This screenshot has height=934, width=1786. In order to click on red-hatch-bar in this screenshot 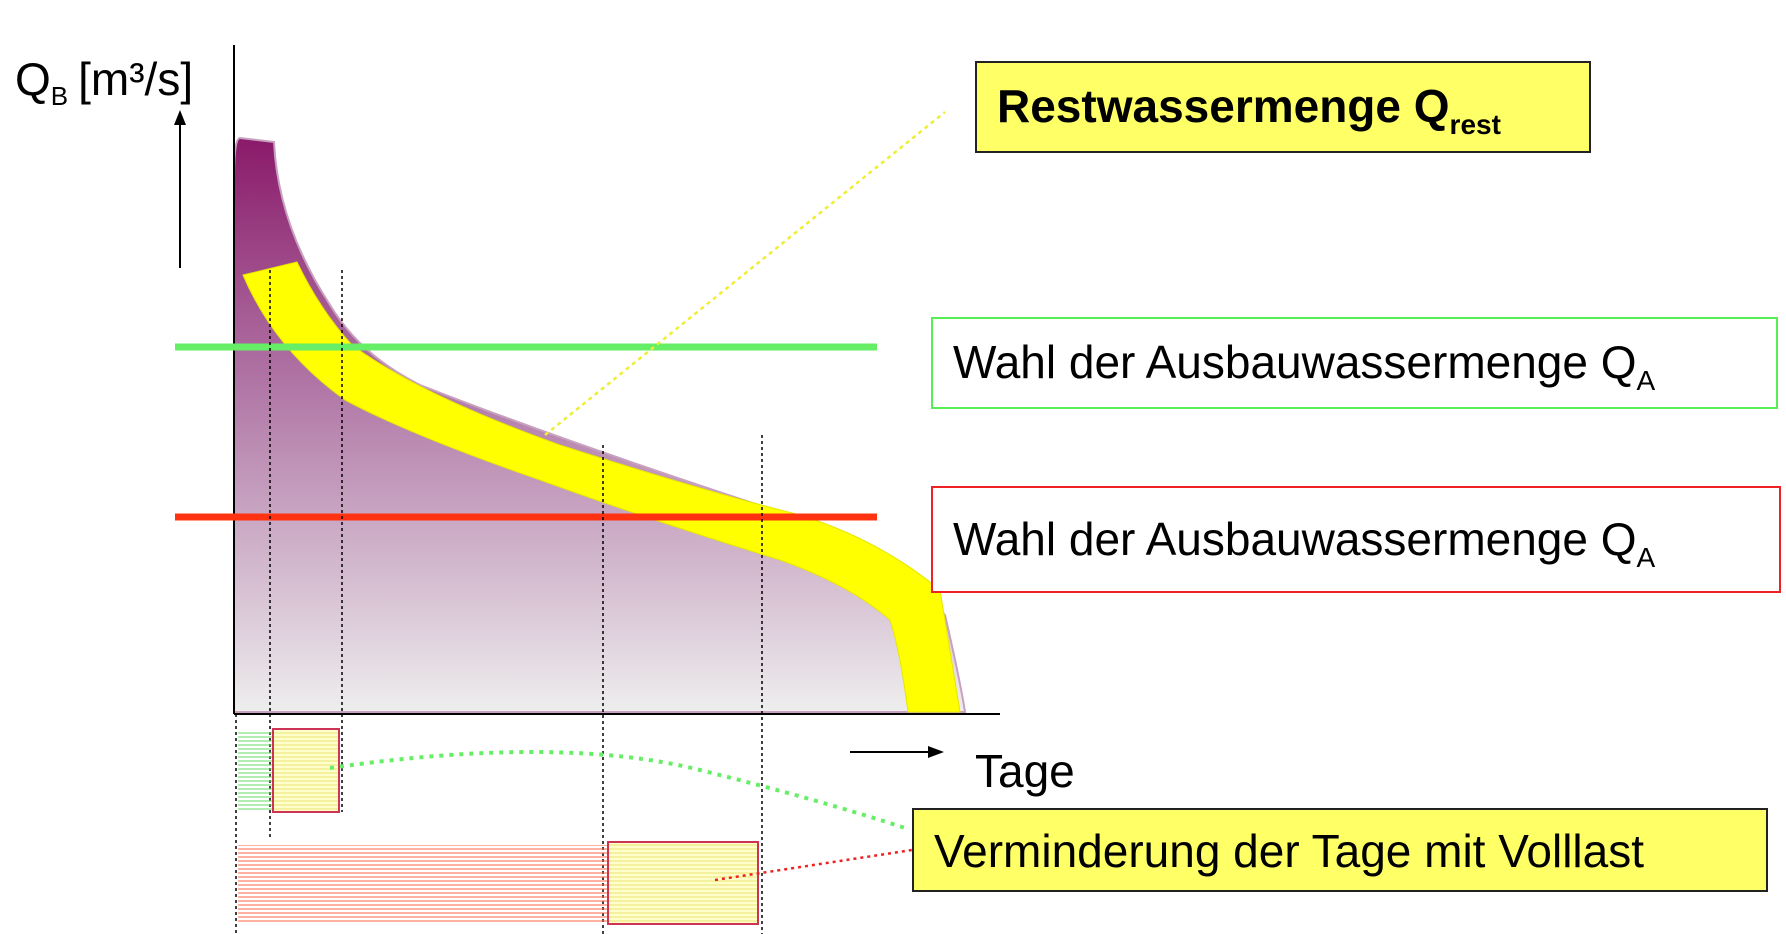, I will do `click(423, 884)`.